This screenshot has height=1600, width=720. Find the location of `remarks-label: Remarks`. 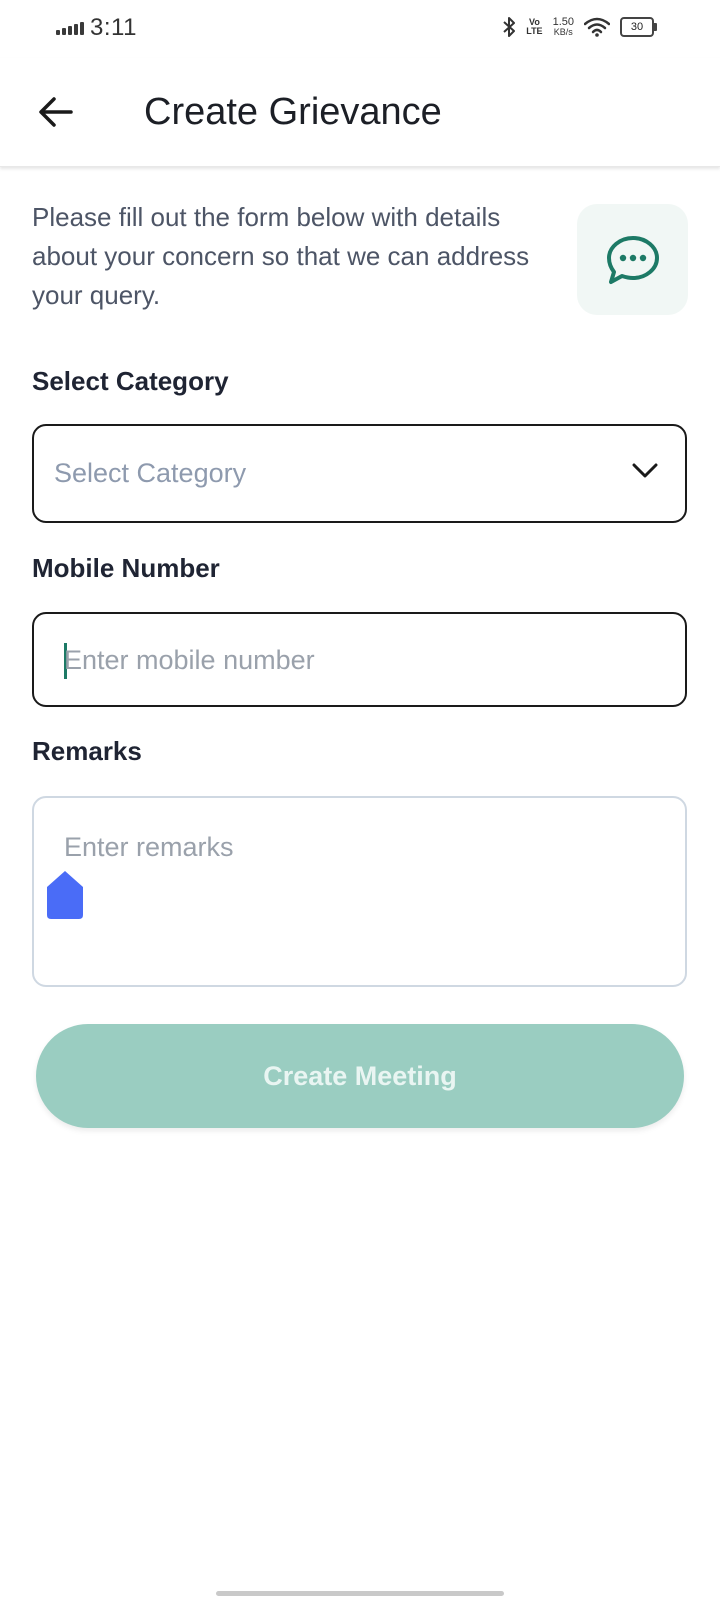

remarks-label: Remarks is located at coordinates (87, 751).